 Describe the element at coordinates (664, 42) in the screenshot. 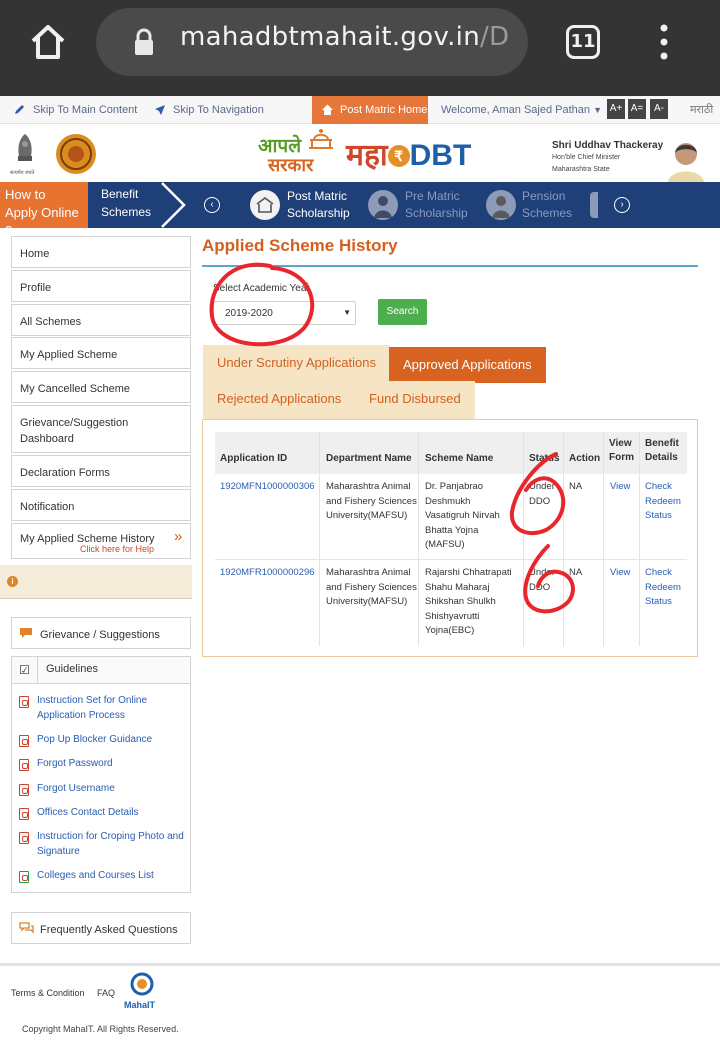

I see `more-menu-icon` at that location.